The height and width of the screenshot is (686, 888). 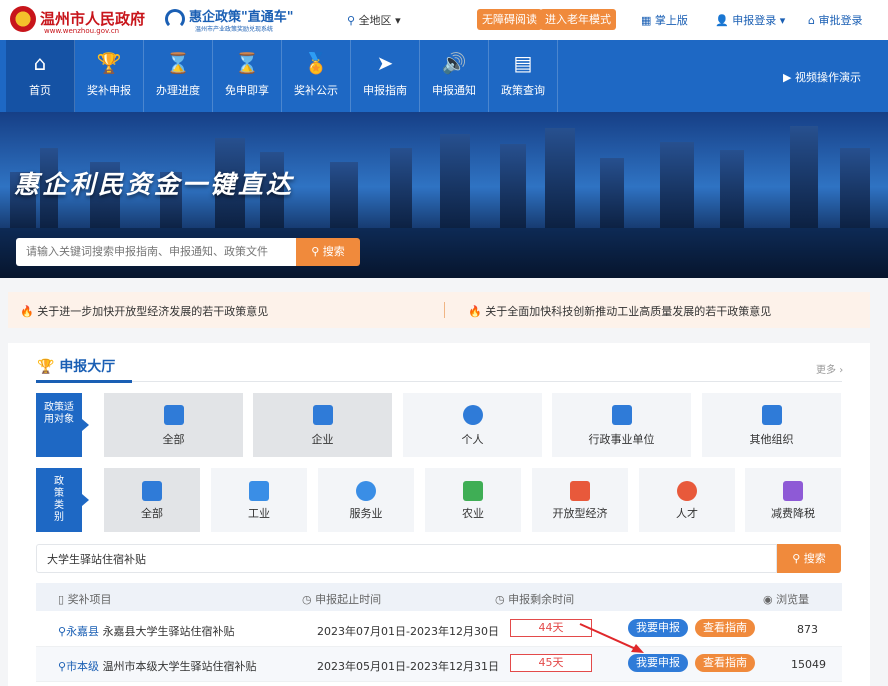 What do you see at coordinates (40, 76) in the screenshot?
I see `nav-item-home: ⌂ 首页` at bounding box center [40, 76].